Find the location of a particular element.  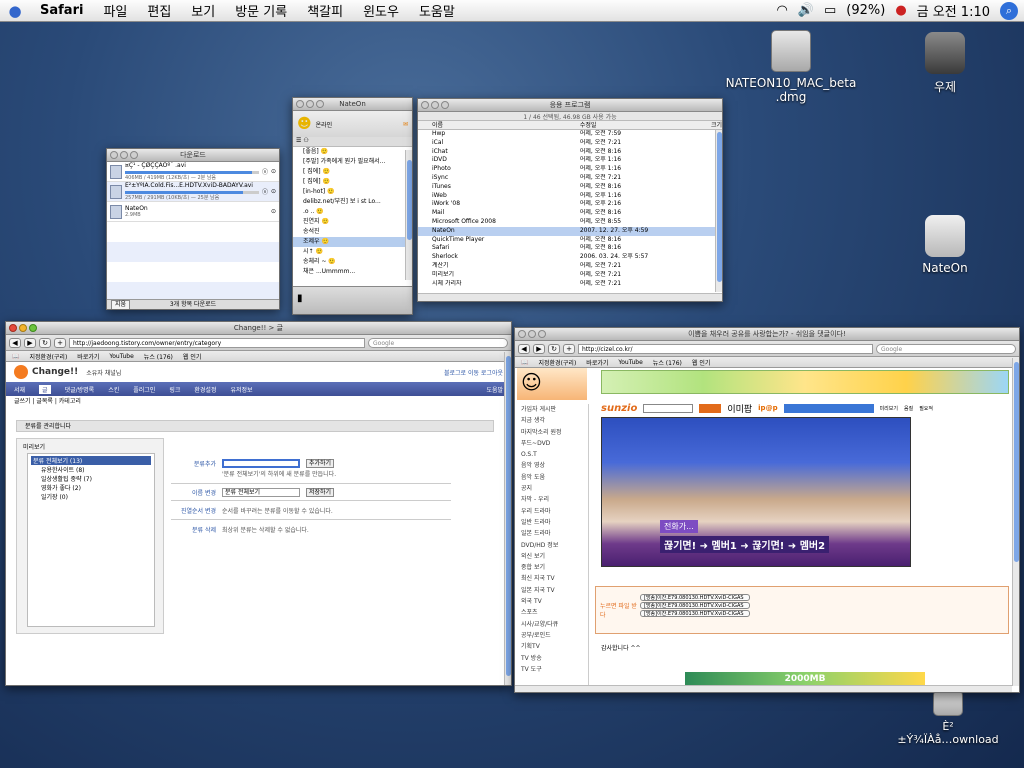

sidebar-link: 외신 보기 is located at coordinates (552, 556).